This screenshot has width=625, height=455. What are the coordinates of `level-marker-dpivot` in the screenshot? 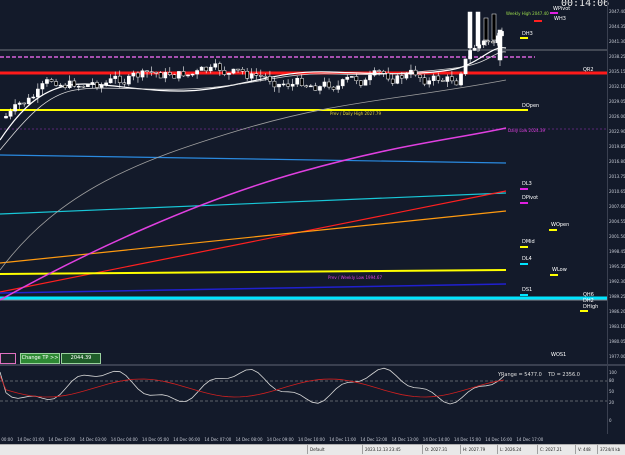 It's located at (524, 203).